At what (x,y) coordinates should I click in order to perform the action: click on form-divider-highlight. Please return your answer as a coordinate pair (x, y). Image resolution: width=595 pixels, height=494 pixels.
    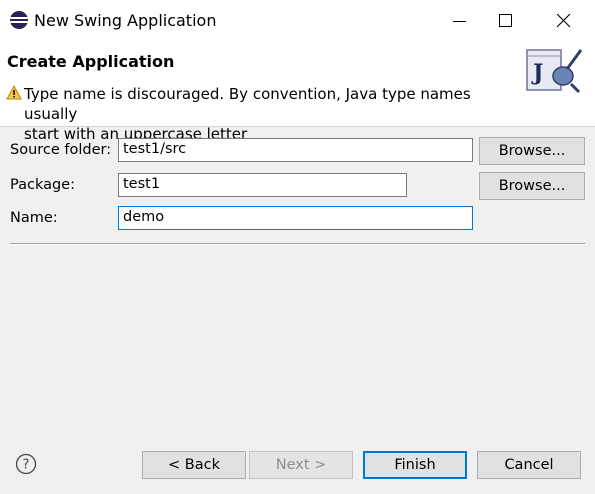
    Looking at the image, I should click on (297, 244).